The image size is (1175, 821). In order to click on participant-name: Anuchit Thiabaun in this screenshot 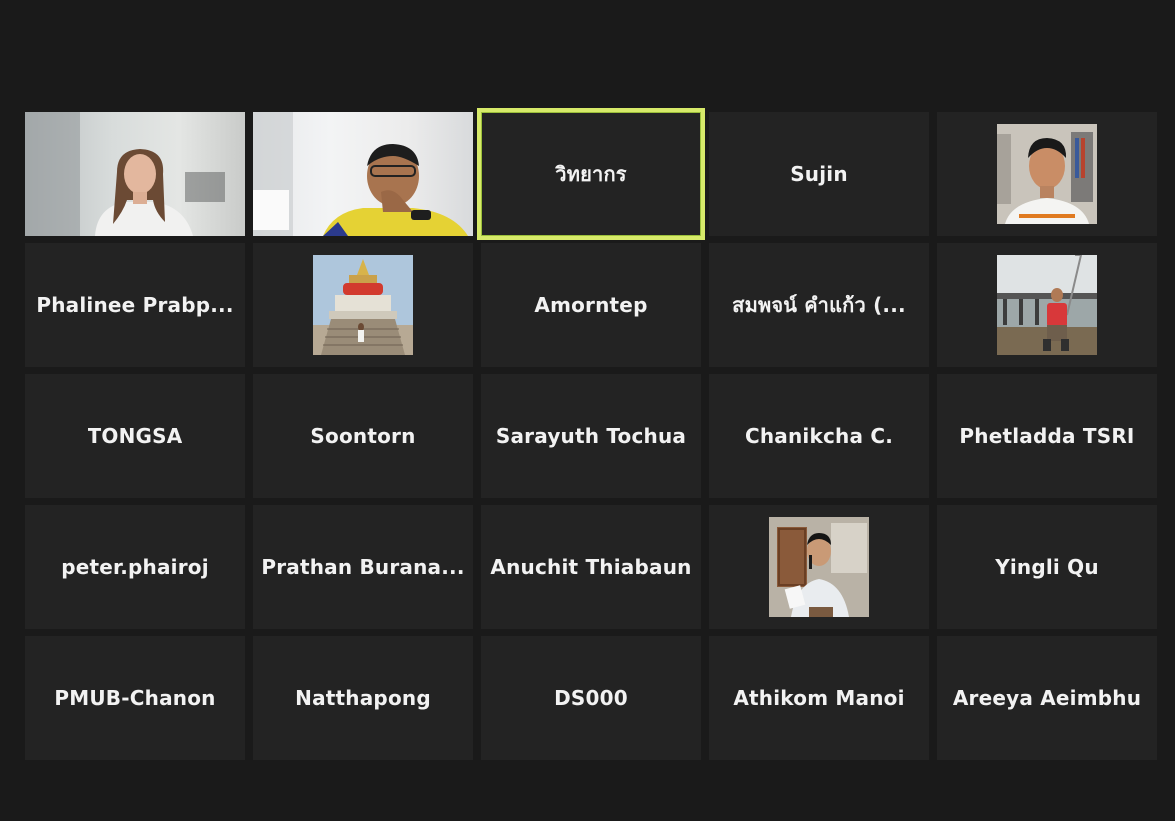, I will do `click(591, 567)`.